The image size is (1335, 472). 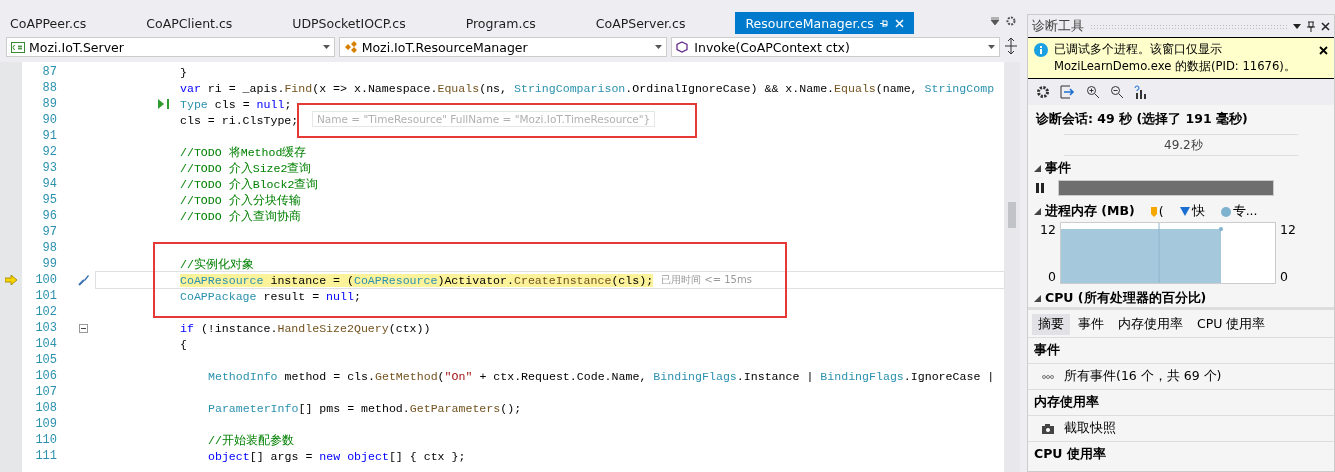 What do you see at coordinates (640, 23) in the screenshot?
I see `document-tab: CoAPServer.cs` at bounding box center [640, 23].